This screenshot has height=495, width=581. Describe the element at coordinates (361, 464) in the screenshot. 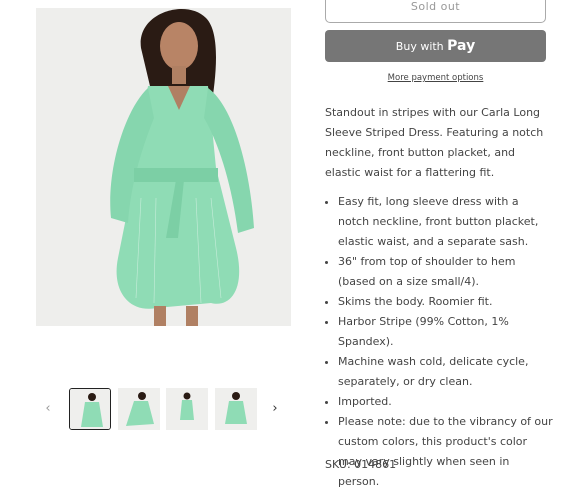

I see `sku-label: SKU: 014861` at that location.